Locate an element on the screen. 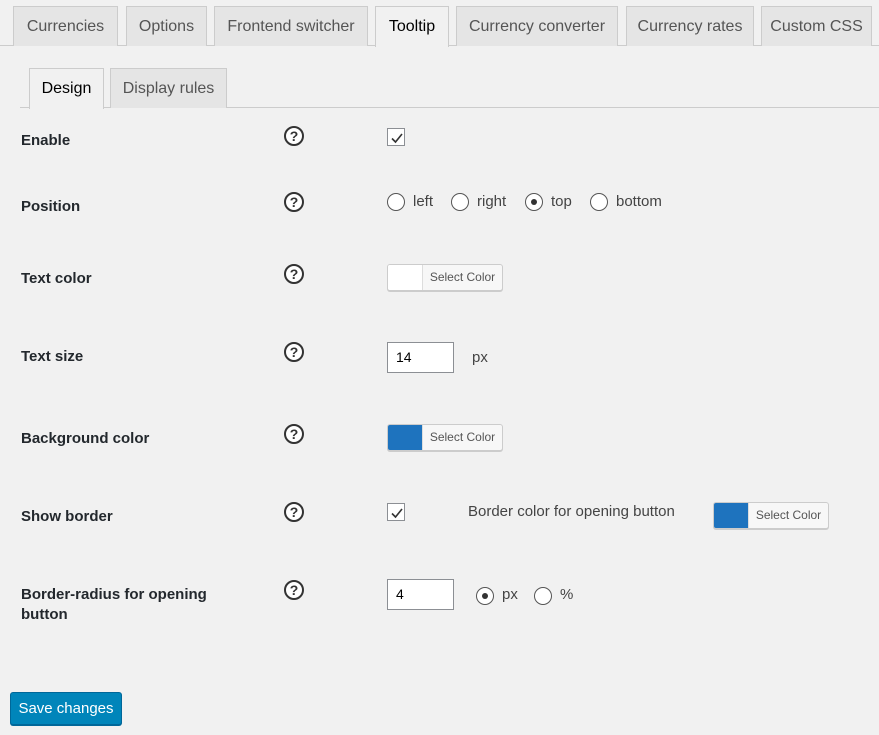 The image size is (879, 735). border-radius-unit-percent-radio is located at coordinates (543, 596).